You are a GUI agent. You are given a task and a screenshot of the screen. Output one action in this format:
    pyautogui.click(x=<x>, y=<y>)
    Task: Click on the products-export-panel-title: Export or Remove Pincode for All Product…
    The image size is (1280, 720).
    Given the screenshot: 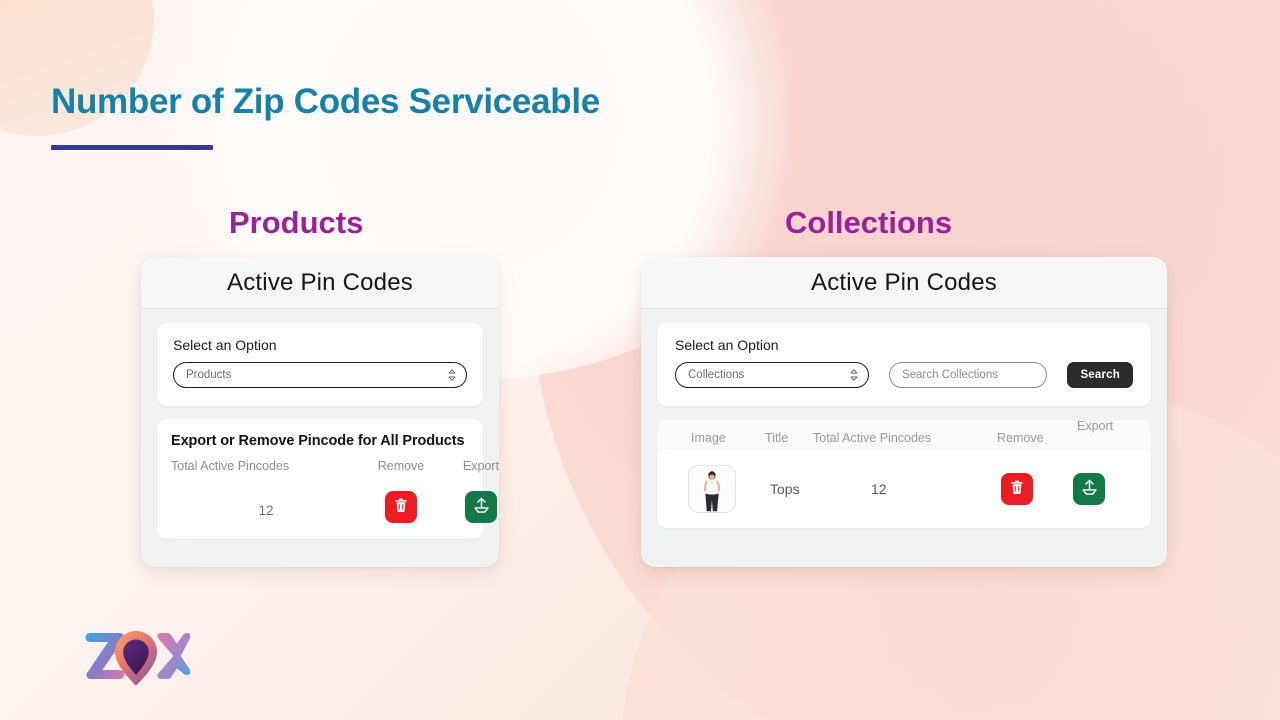 What is the action you would take?
    pyautogui.click(x=318, y=441)
    